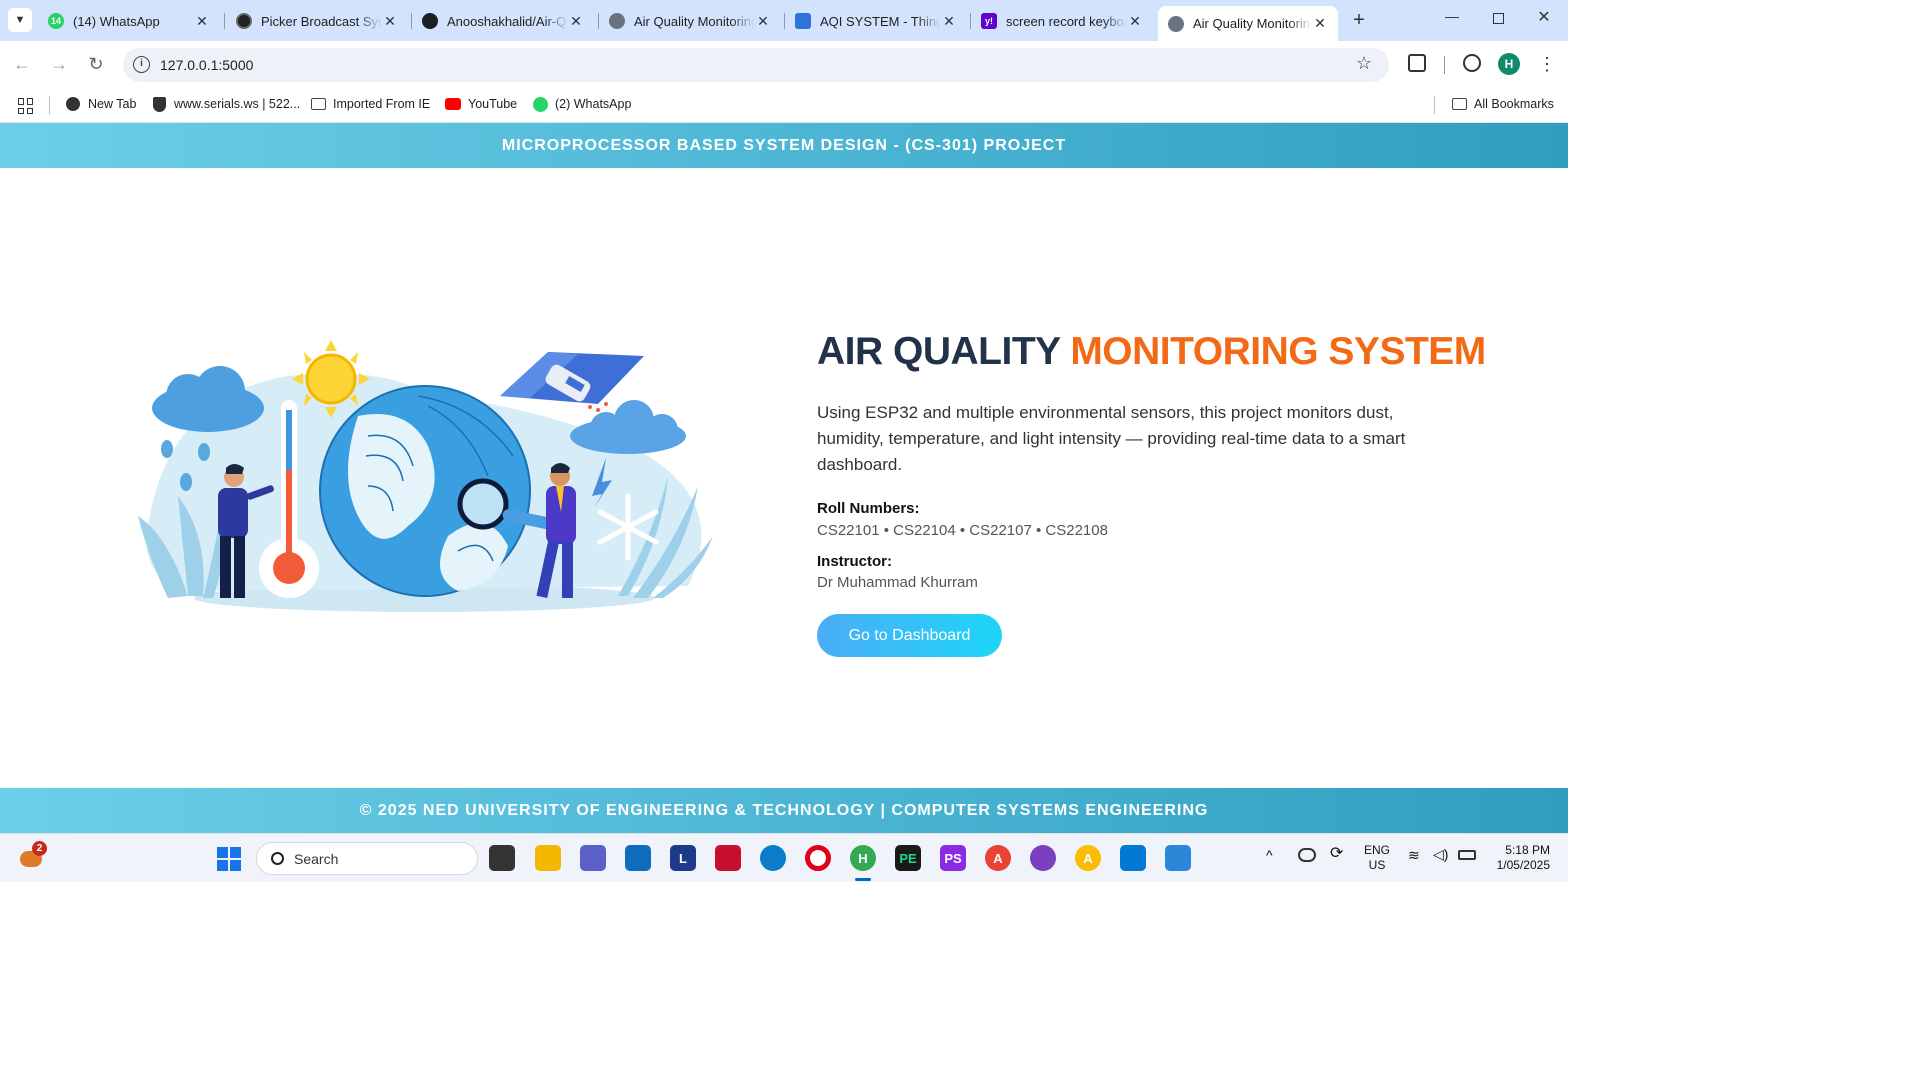 The height and width of the screenshot is (1080, 1920). What do you see at coordinates (1509, 64) in the screenshot?
I see `avatar: H` at bounding box center [1509, 64].